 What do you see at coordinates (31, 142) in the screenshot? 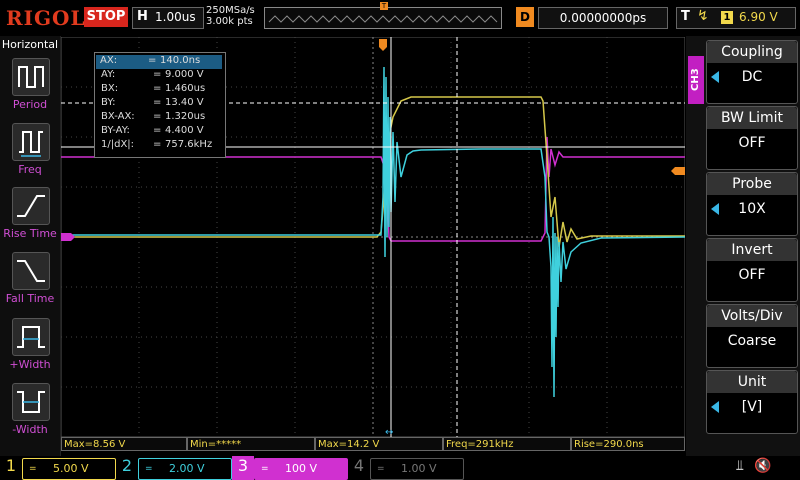
I see `freq-icon` at bounding box center [31, 142].